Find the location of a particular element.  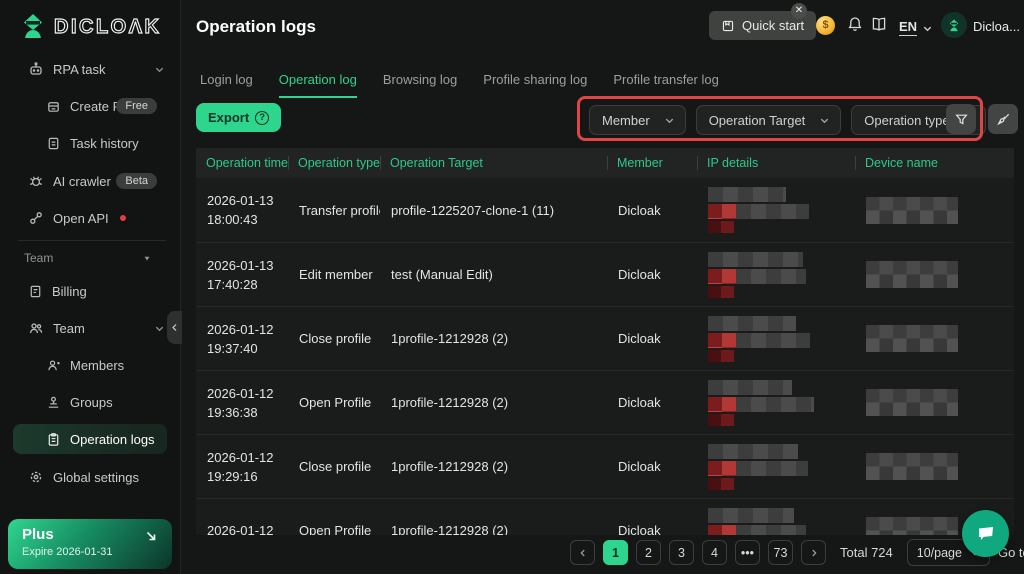

notification-dot is located at coordinates (122, 218).